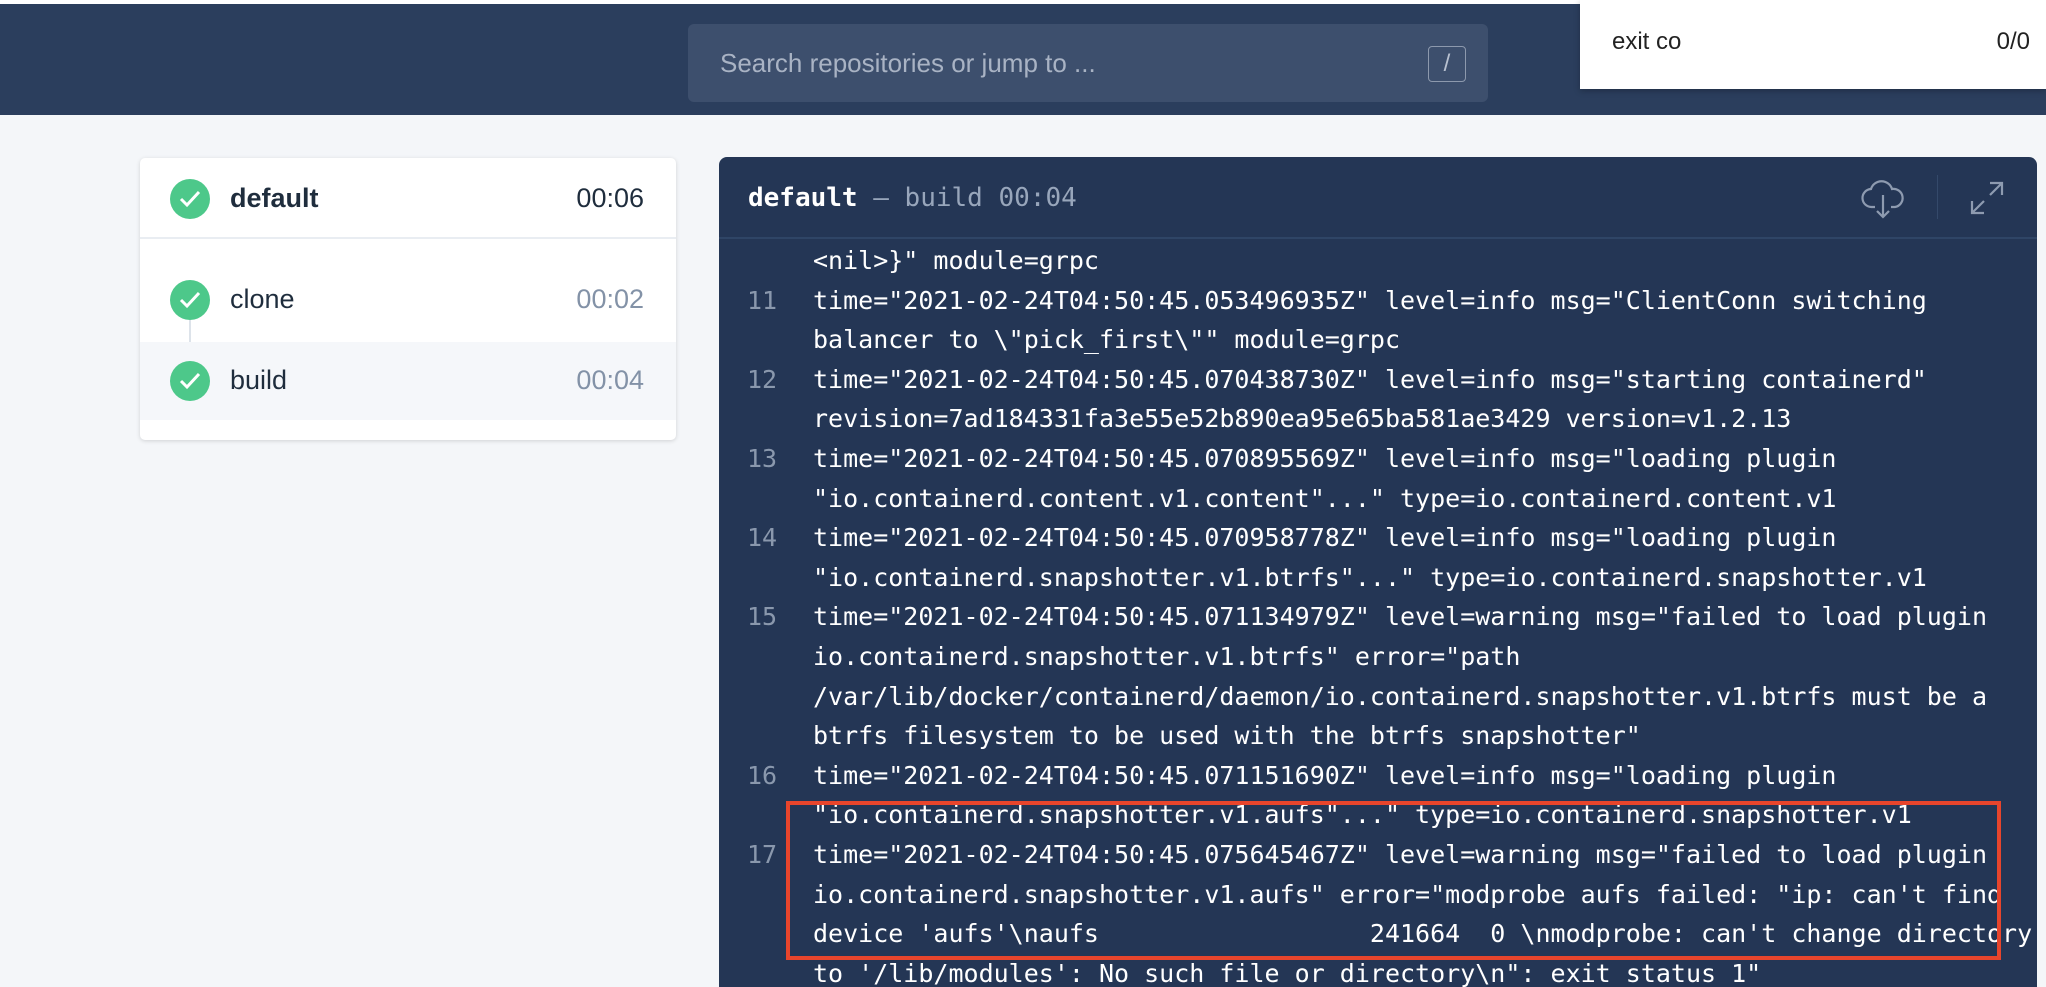 The width and height of the screenshot is (2046, 987). Describe the element at coordinates (762, 775) in the screenshot. I see `line-number: 16` at that location.